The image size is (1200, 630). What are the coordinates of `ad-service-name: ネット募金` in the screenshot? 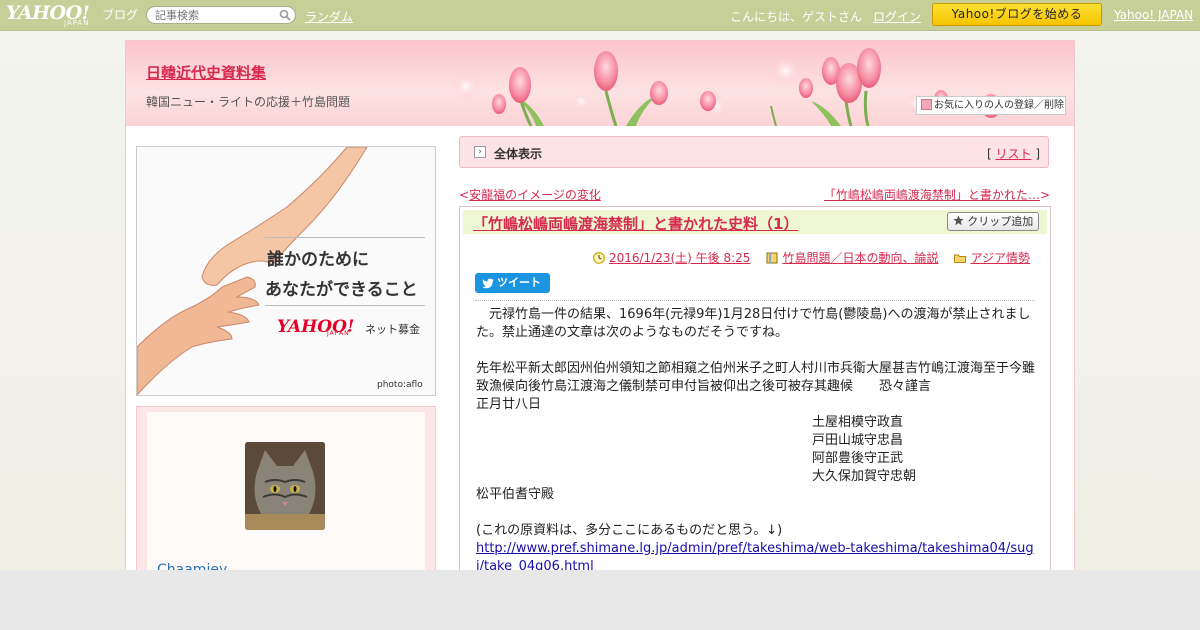 It's located at (392, 329).